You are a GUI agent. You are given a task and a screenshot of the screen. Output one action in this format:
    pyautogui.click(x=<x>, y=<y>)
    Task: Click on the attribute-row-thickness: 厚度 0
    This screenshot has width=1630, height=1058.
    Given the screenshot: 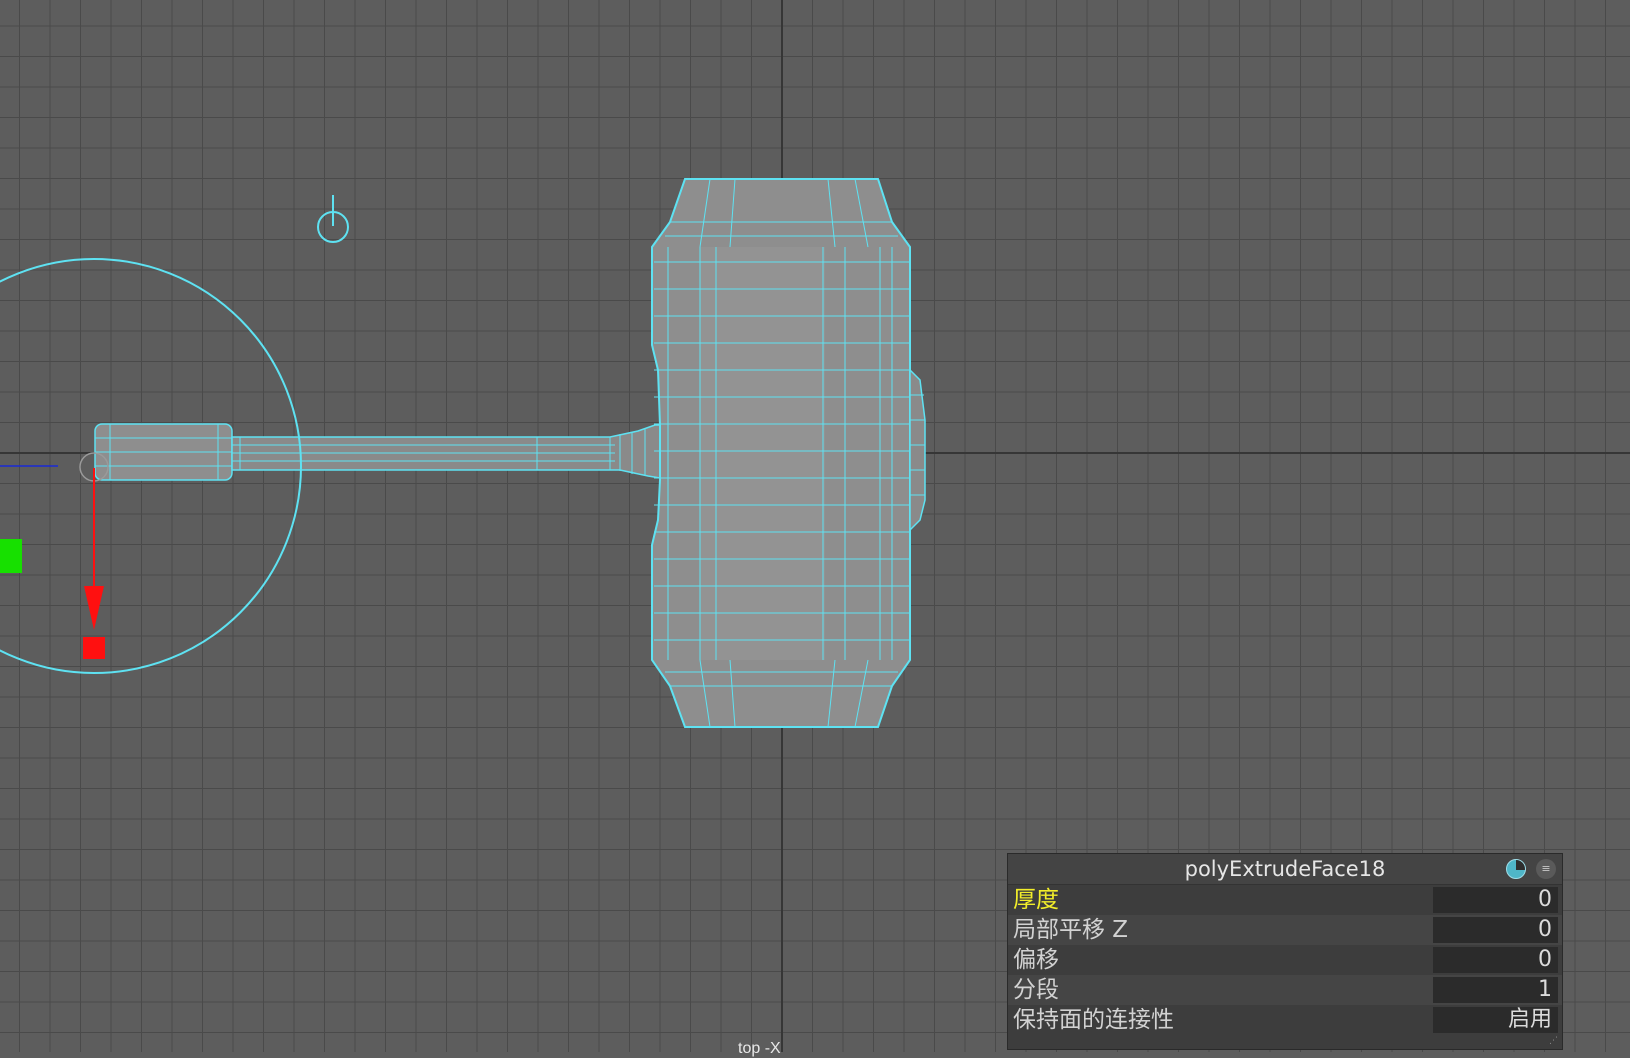 What is the action you would take?
    pyautogui.click(x=1285, y=900)
    